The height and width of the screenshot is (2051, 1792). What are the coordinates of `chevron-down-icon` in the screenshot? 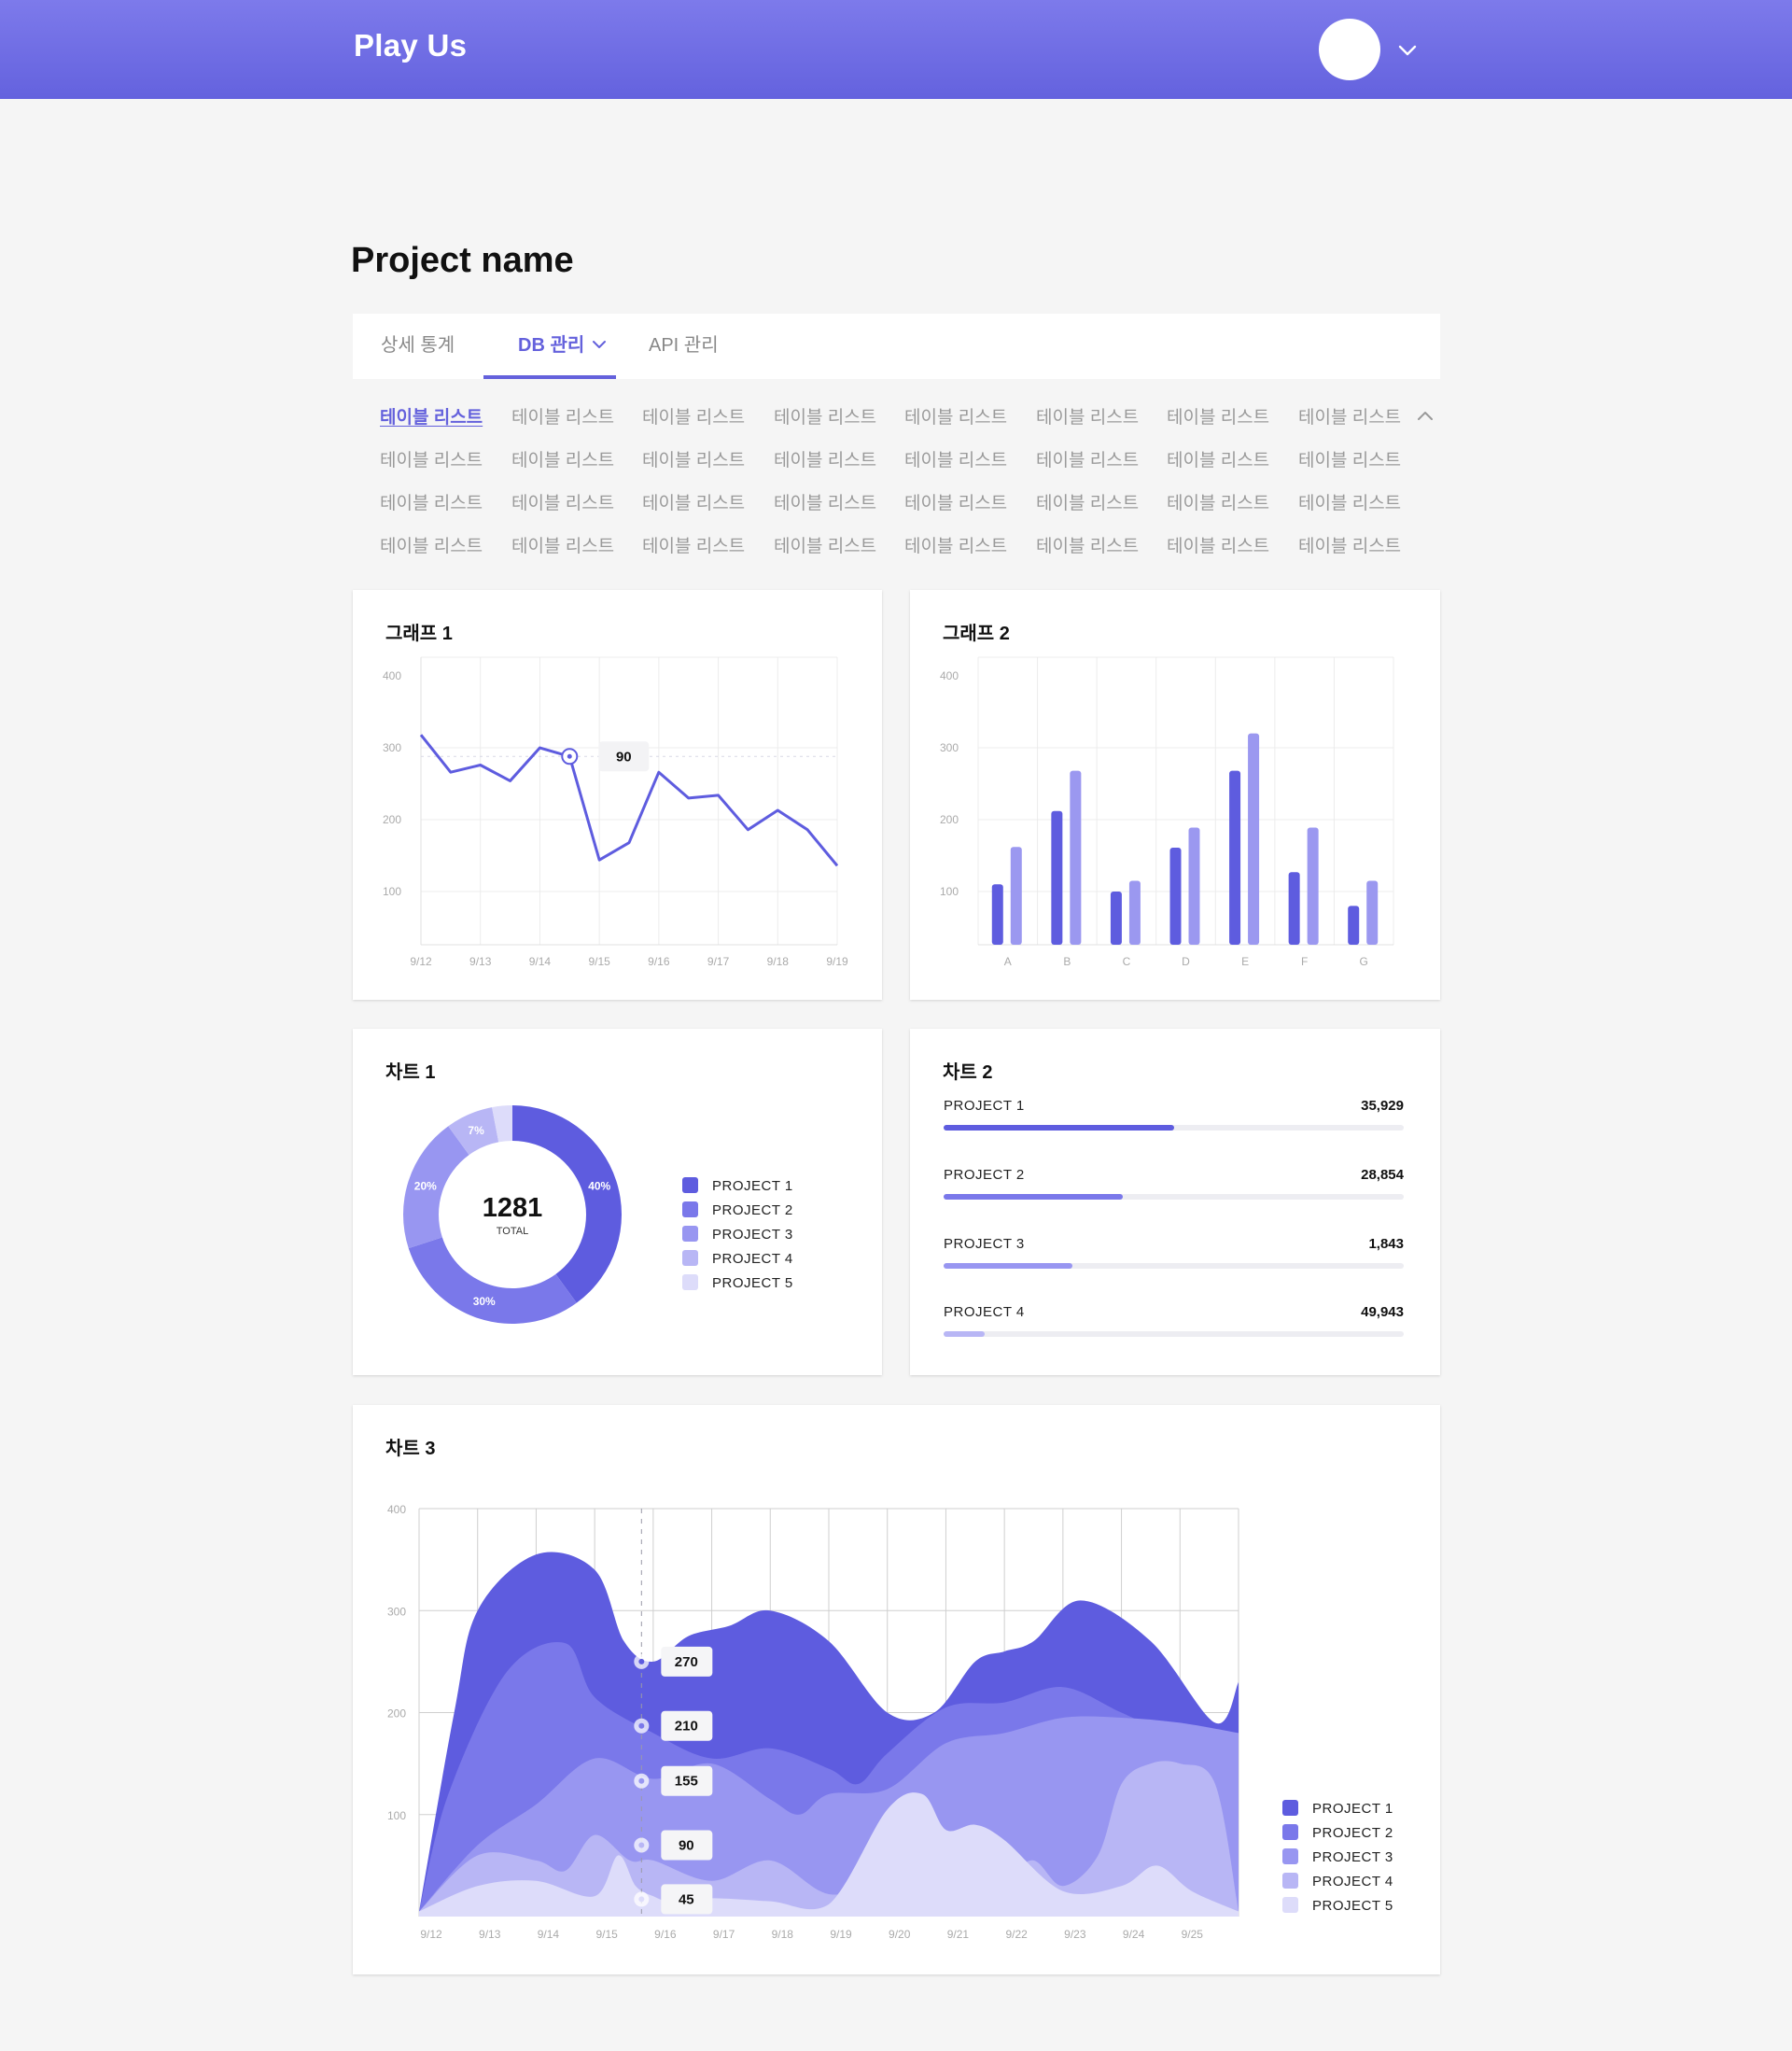 It's located at (1407, 50).